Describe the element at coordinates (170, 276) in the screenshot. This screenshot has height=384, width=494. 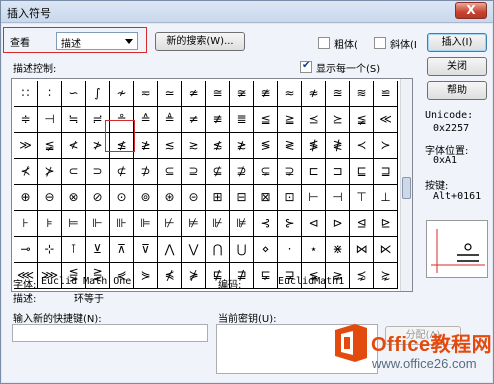
I see `symbol-cell: ⋠` at that location.